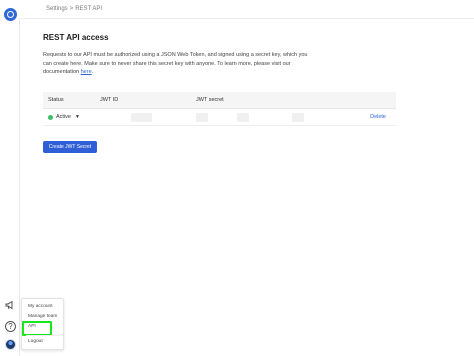 The width and height of the screenshot is (474, 356). What do you see at coordinates (56, 100) in the screenshot?
I see `header-status: Status` at bounding box center [56, 100].